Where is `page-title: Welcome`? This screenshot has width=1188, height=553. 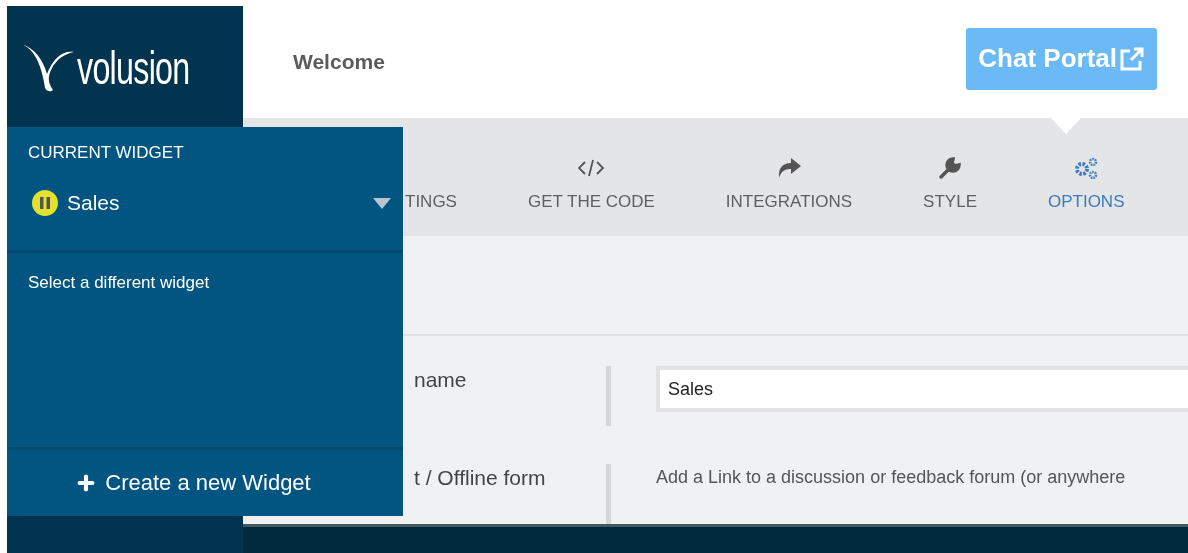 page-title: Welcome is located at coordinates (339, 61).